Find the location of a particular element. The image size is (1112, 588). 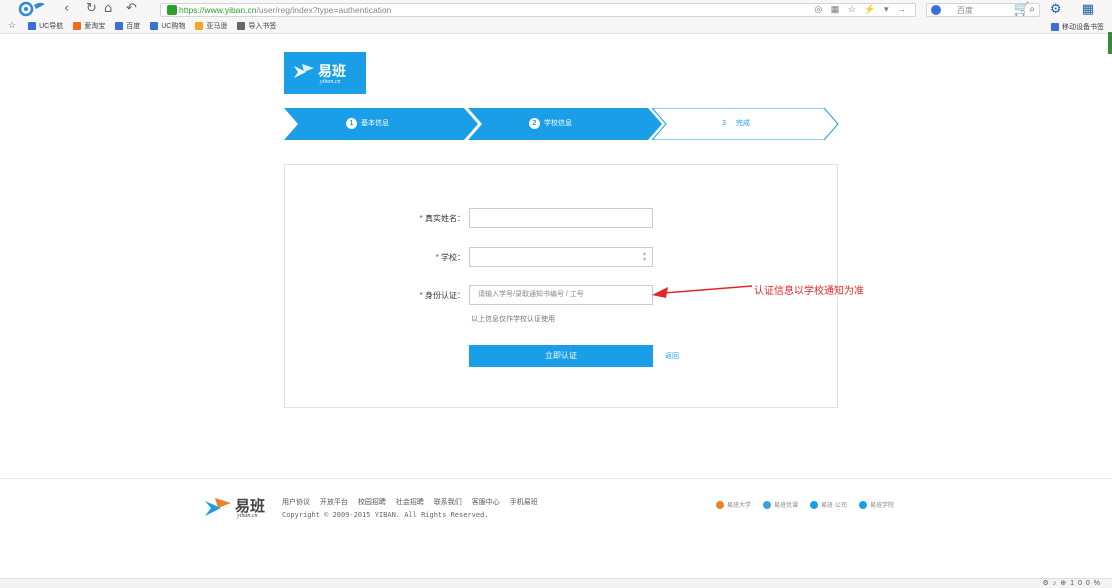

bookmark-label: 导入书签 is located at coordinates (262, 26).